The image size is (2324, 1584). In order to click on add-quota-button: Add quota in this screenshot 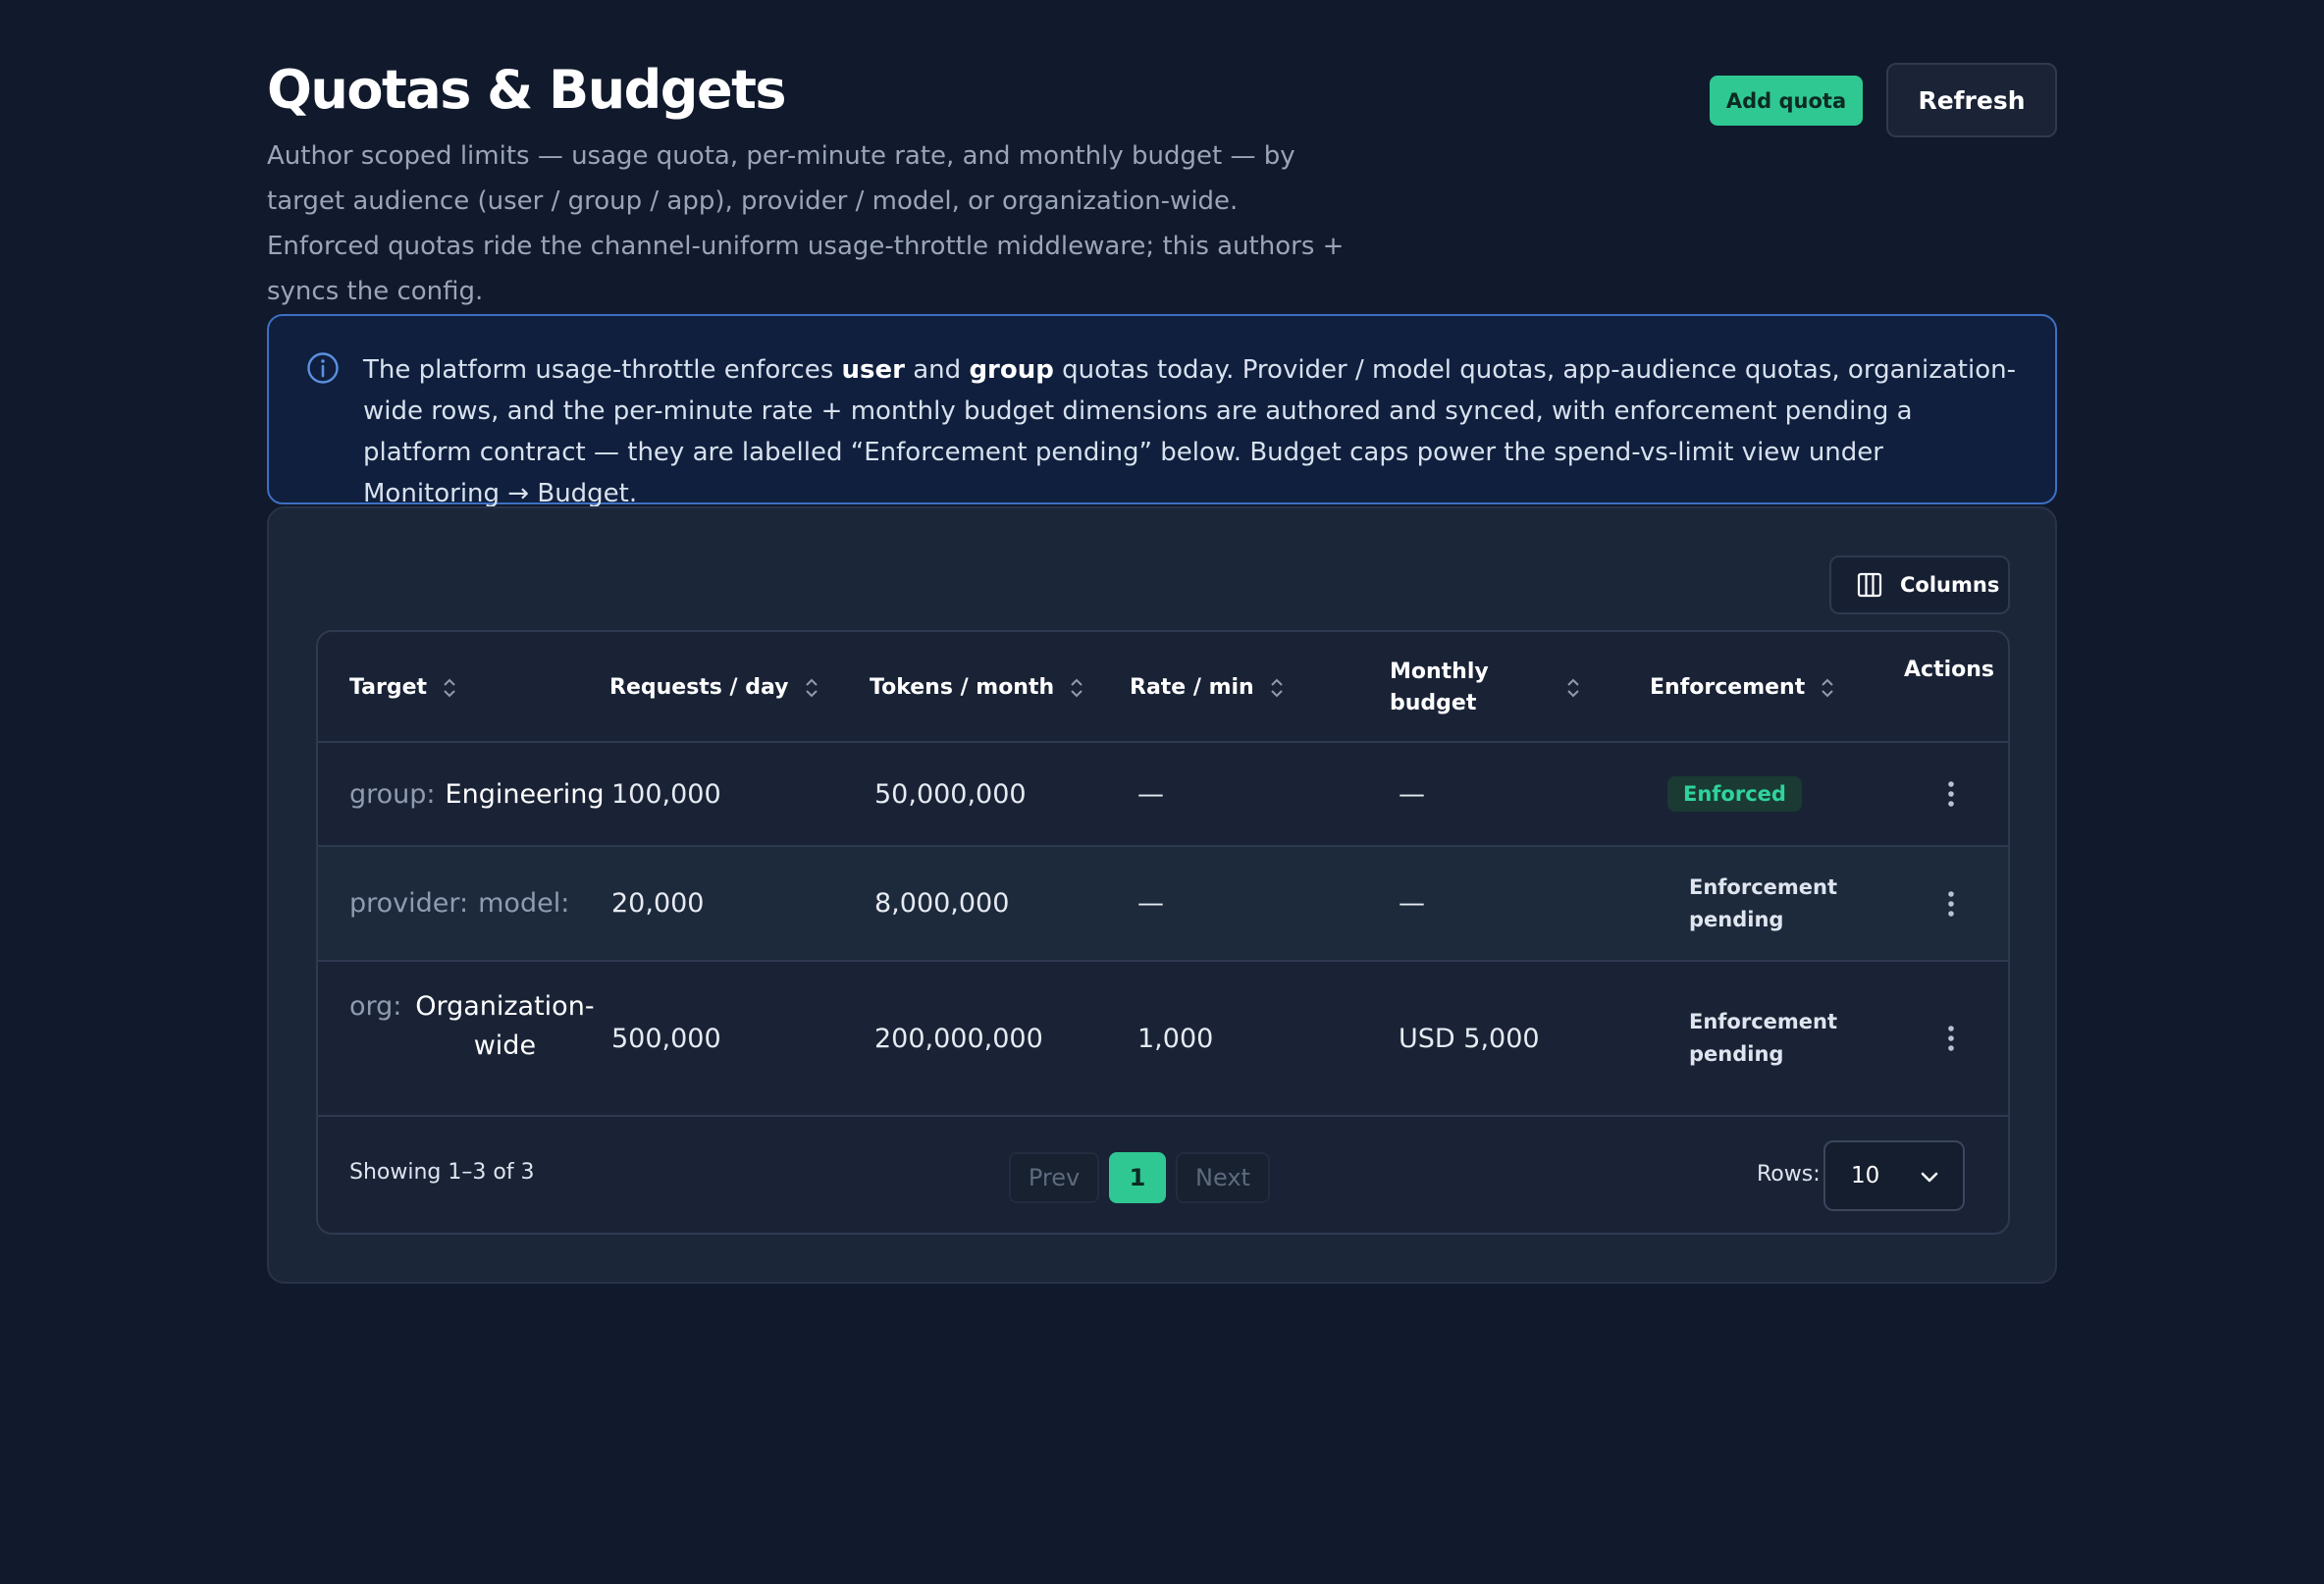, I will do `click(1787, 101)`.